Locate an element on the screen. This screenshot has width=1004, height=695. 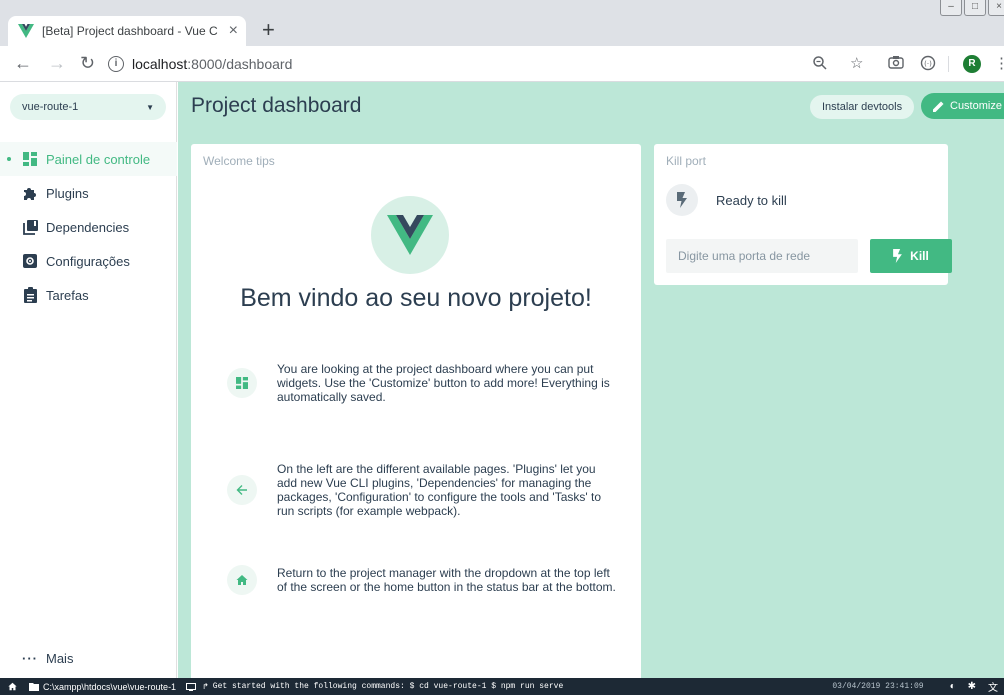
status-bar-right: 03/04/2019 23:41:09 ◐ ✱ 文 is located at coordinates (915, 686).